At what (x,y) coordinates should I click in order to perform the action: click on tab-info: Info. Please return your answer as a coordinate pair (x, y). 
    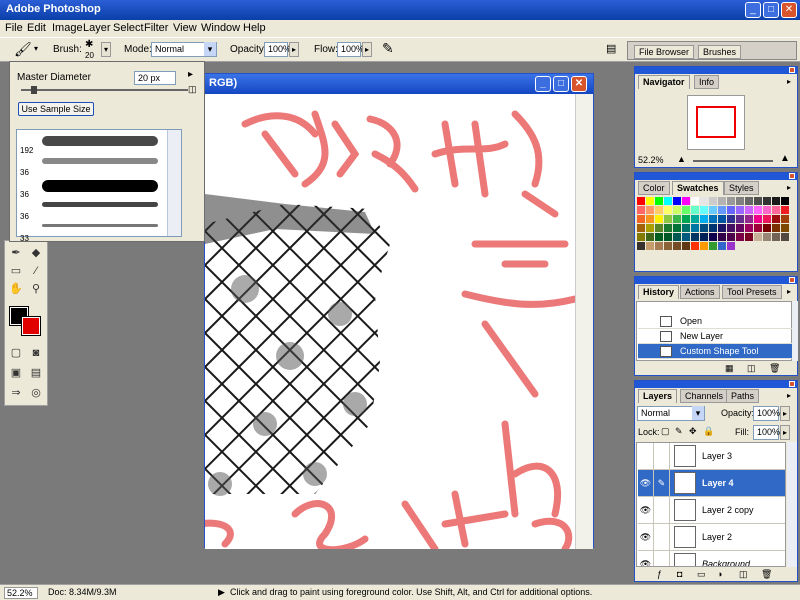
    Looking at the image, I should click on (707, 82).